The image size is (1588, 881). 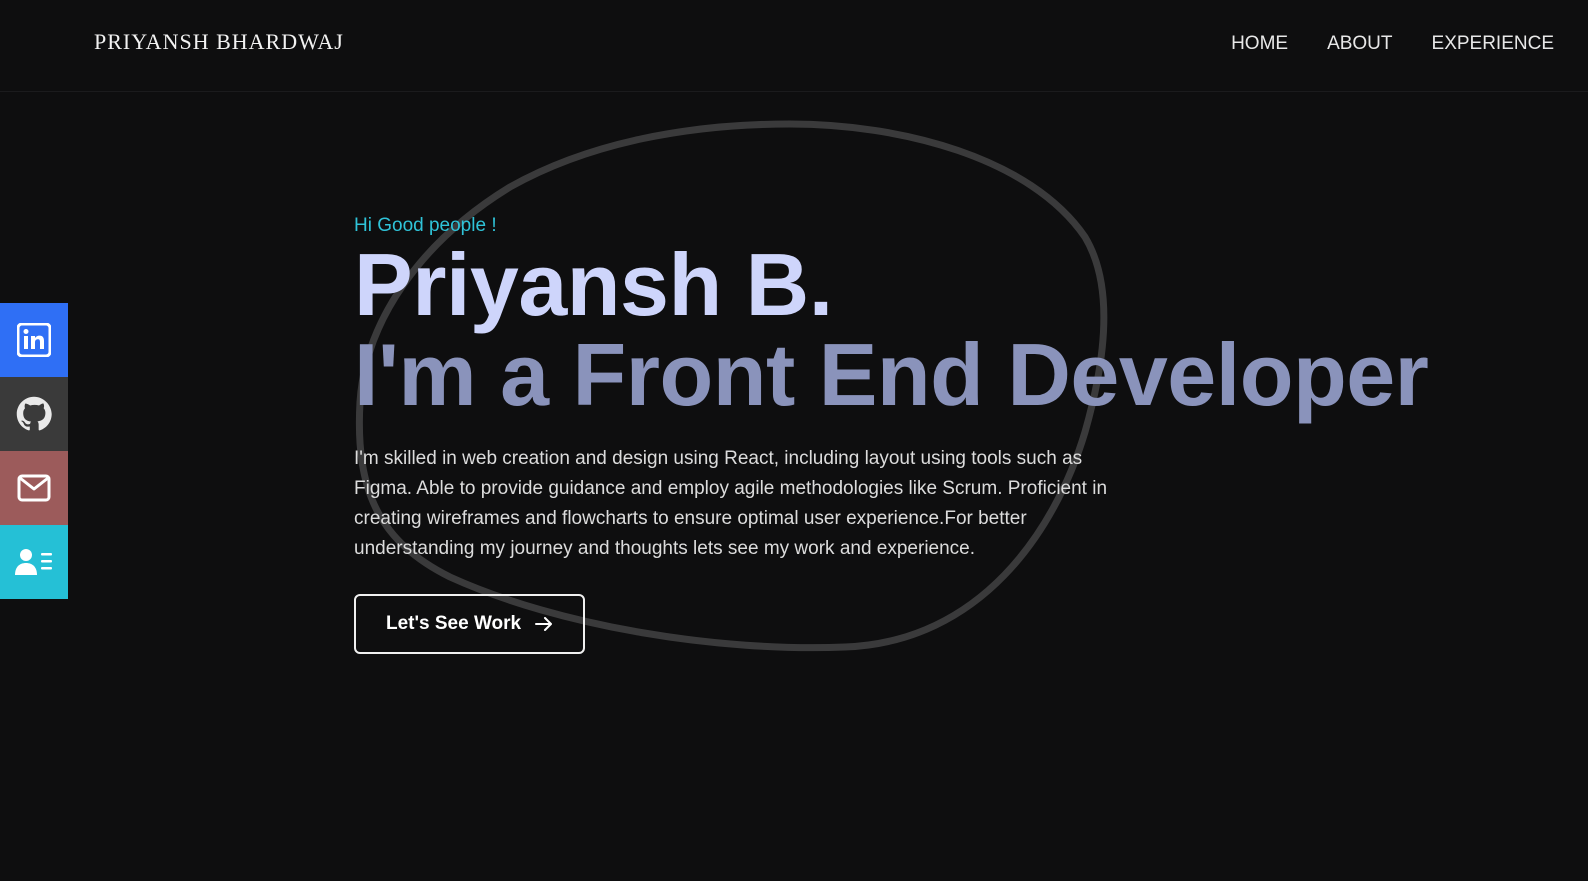 I want to click on linkedin-icon, so click(x=34, y=340).